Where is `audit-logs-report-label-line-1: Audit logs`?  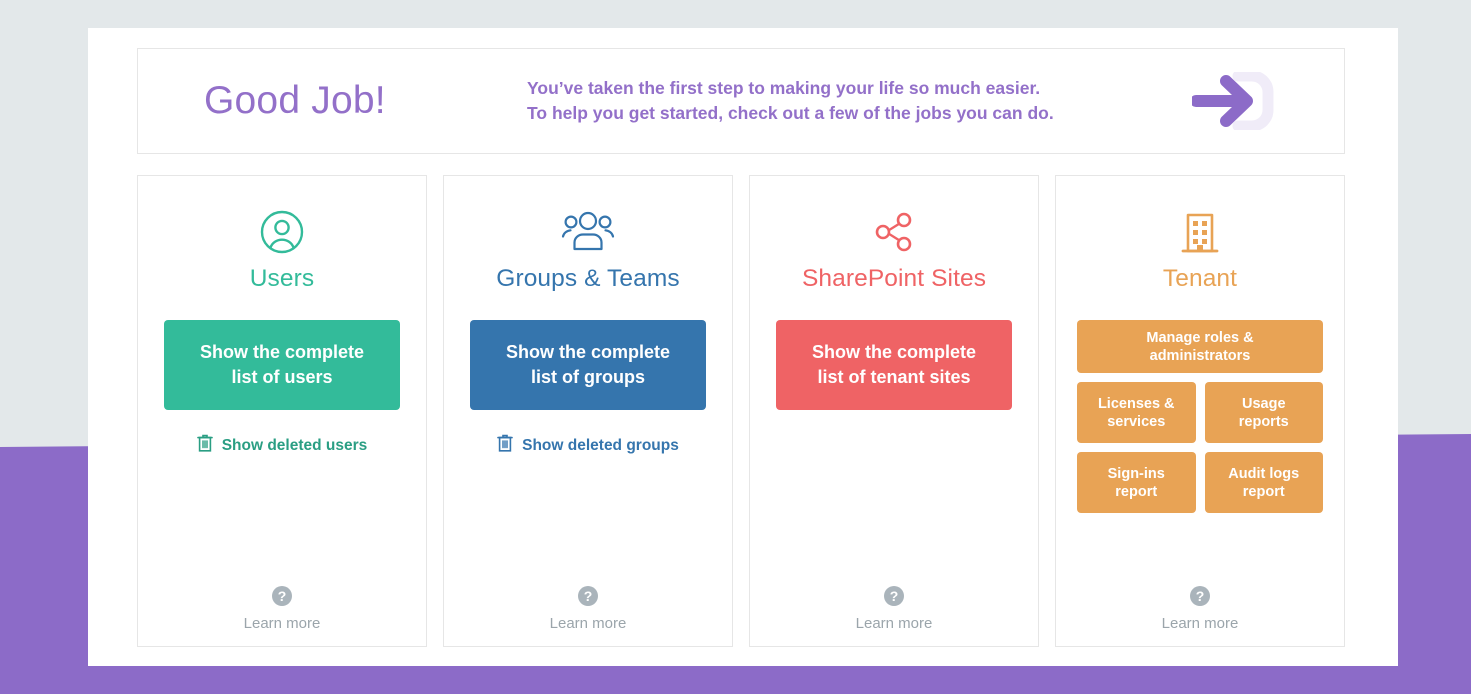
audit-logs-report-label-line-1: Audit logs is located at coordinates (1264, 473).